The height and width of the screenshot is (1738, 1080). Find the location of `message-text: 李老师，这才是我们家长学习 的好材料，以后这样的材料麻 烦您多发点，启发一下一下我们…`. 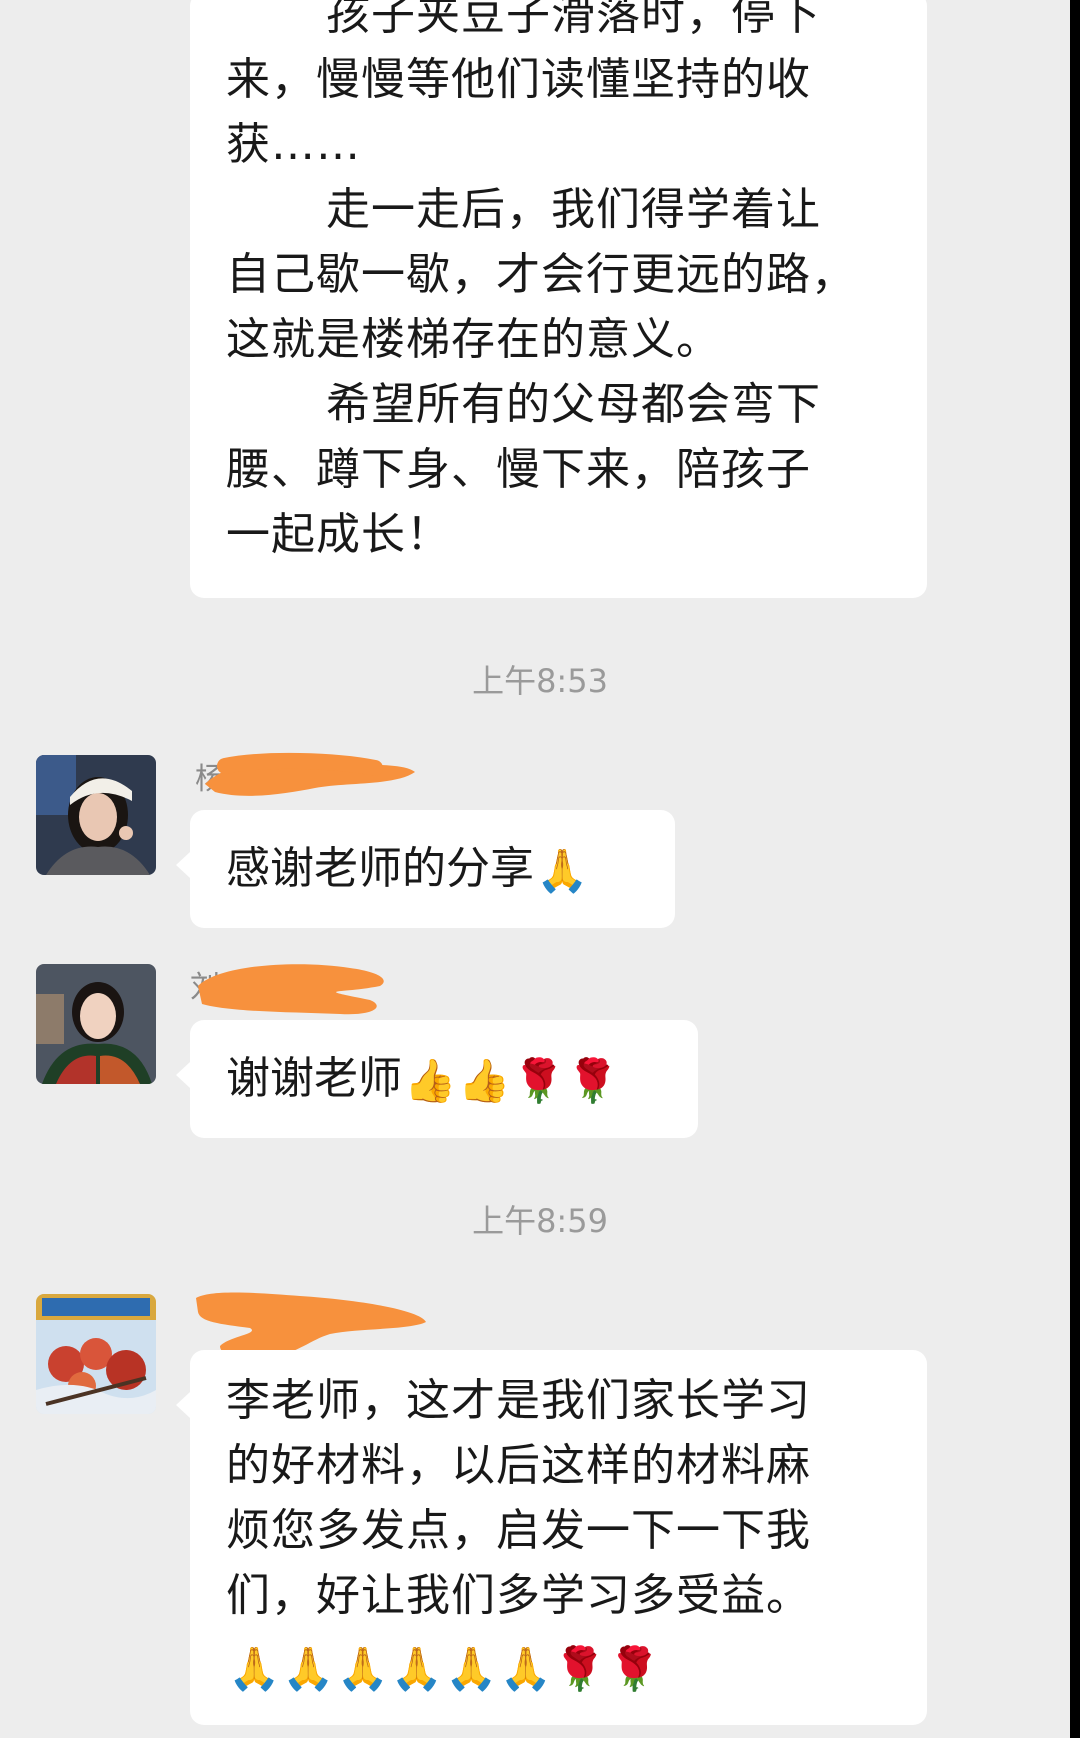

message-text: 李老师，这才是我们家长学习 的好材料，以后这样的材料麻 烦您多发点，启发一下一下我们… is located at coordinates (518, 1498).